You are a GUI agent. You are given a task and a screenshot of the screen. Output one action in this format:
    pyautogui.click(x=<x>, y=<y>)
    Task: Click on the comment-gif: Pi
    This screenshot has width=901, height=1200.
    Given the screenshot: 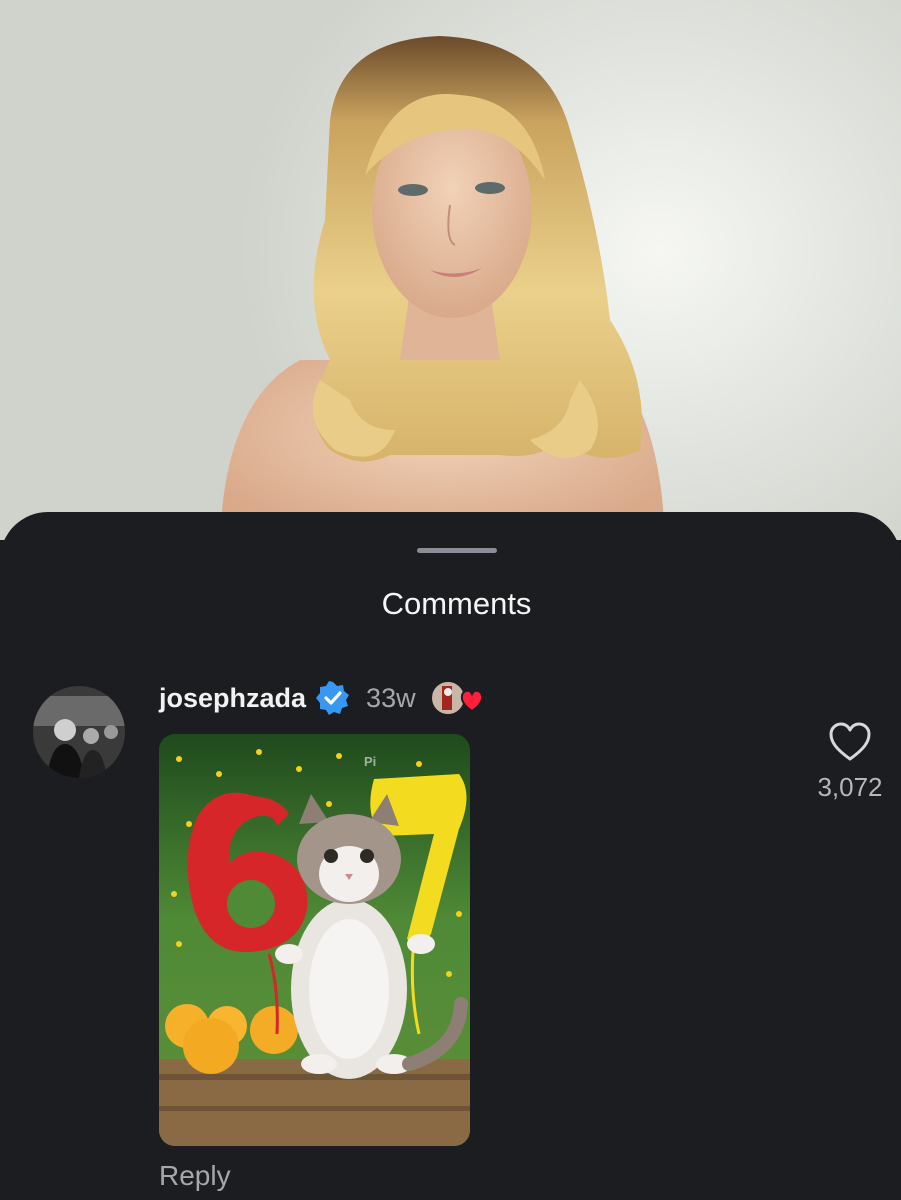 What is the action you would take?
    pyautogui.click(x=314, y=940)
    